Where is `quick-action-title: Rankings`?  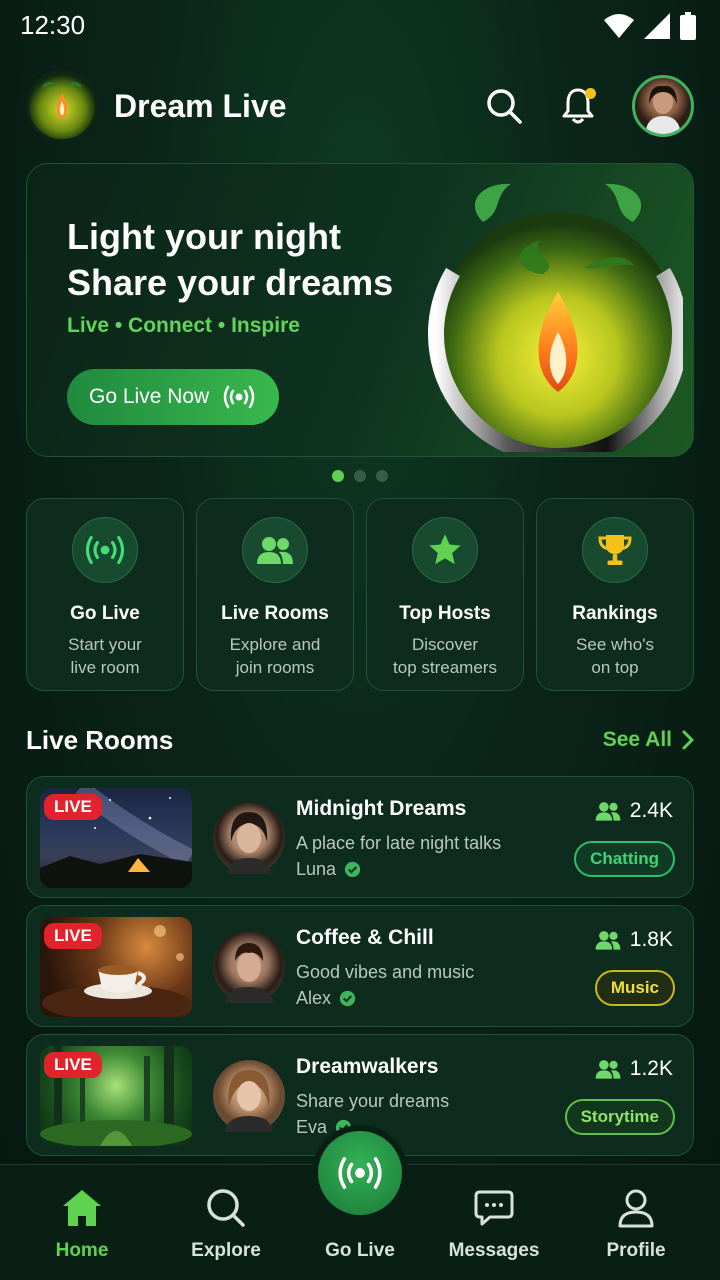
quick-action-title: Rankings is located at coordinates (615, 613).